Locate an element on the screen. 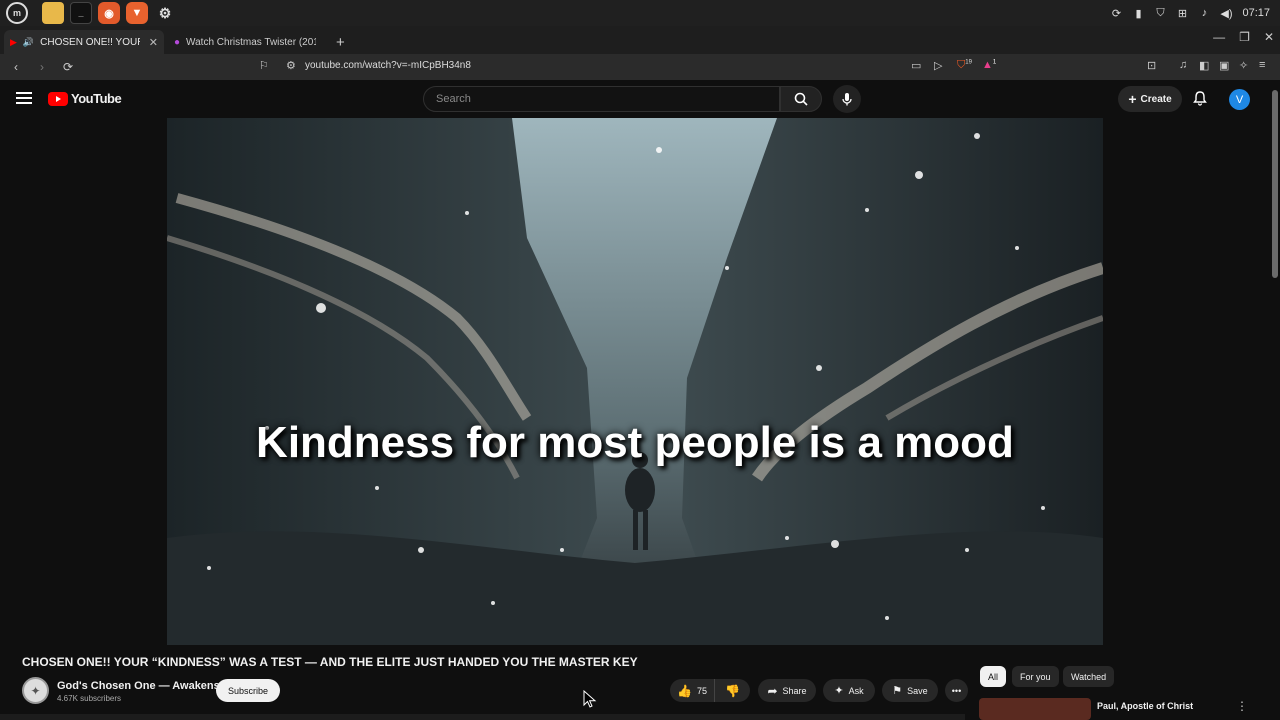 Image resolution: width=1280 pixels, height=720 pixels. recommendation-menu-icon: ⋮ is located at coordinates (1242, 706).